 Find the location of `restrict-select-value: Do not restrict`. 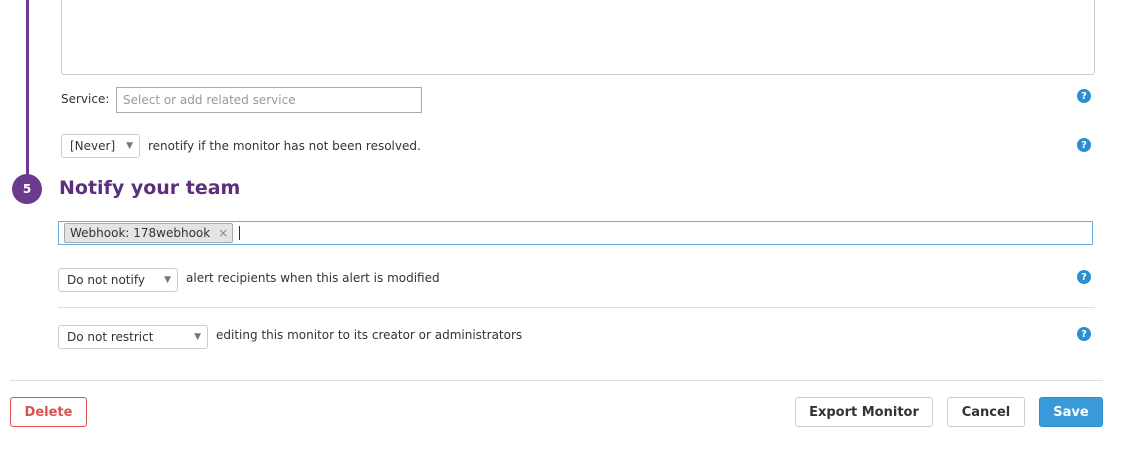

restrict-select-value: Do not restrict is located at coordinates (110, 337).